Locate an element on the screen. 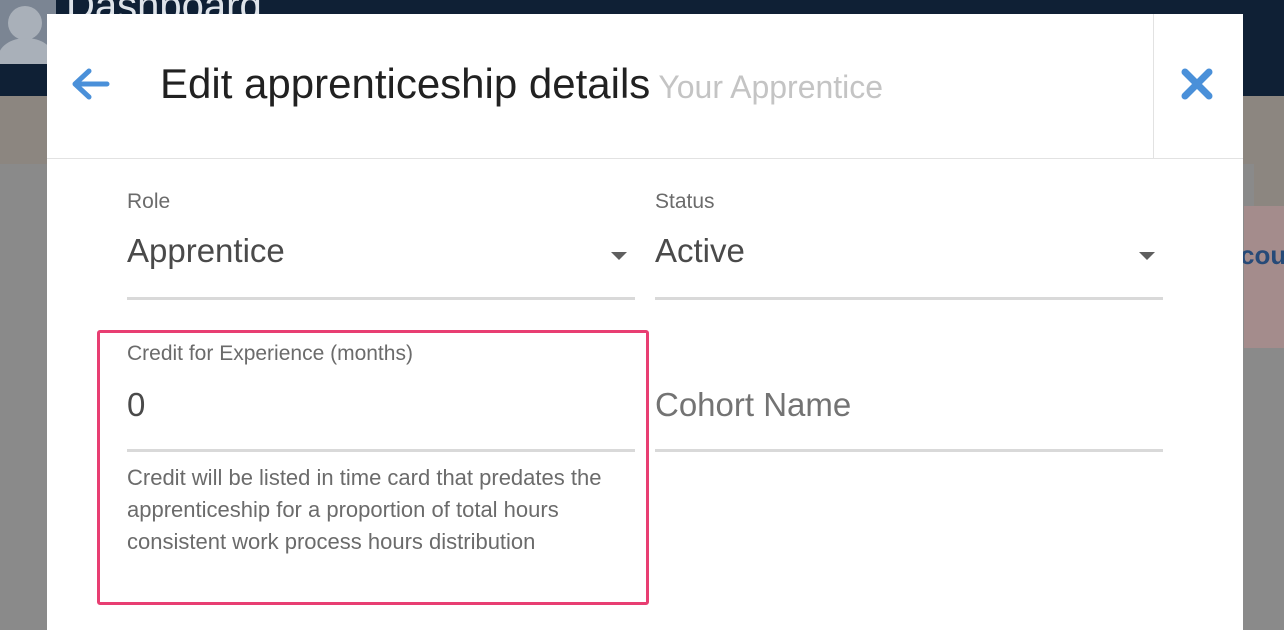 The height and width of the screenshot is (644, 1284). credit-experience-label: Credit for Experience (months) is located at coordinates (270, 353).